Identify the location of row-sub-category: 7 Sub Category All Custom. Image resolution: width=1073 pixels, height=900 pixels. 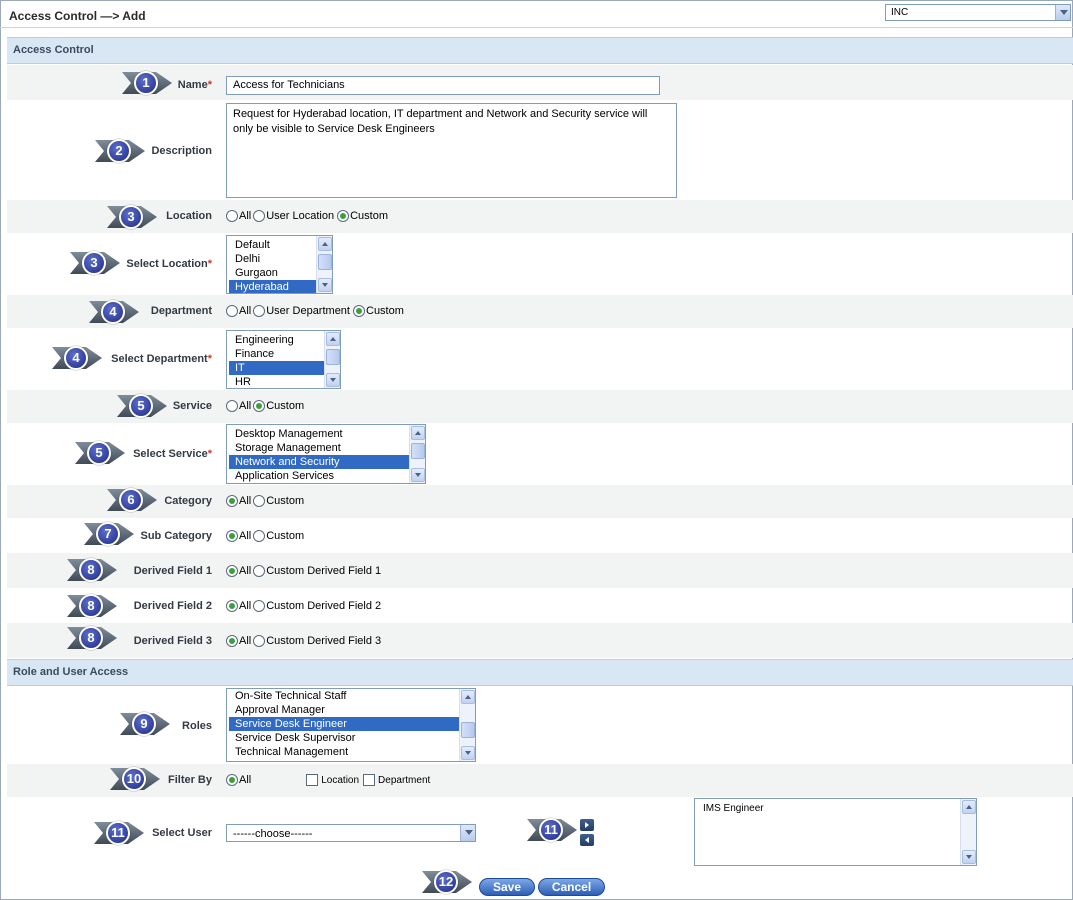
(540, 535).